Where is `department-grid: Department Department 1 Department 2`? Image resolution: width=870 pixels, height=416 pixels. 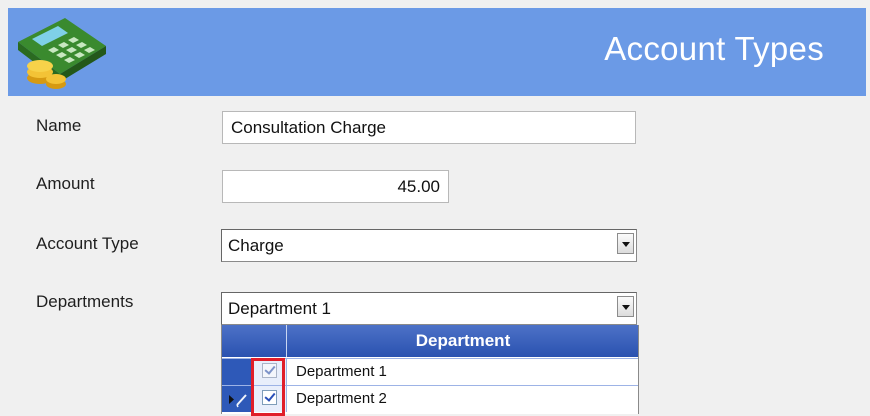 department-grid: Department Department 1 Department 2 is located at coordinates (430, 369).